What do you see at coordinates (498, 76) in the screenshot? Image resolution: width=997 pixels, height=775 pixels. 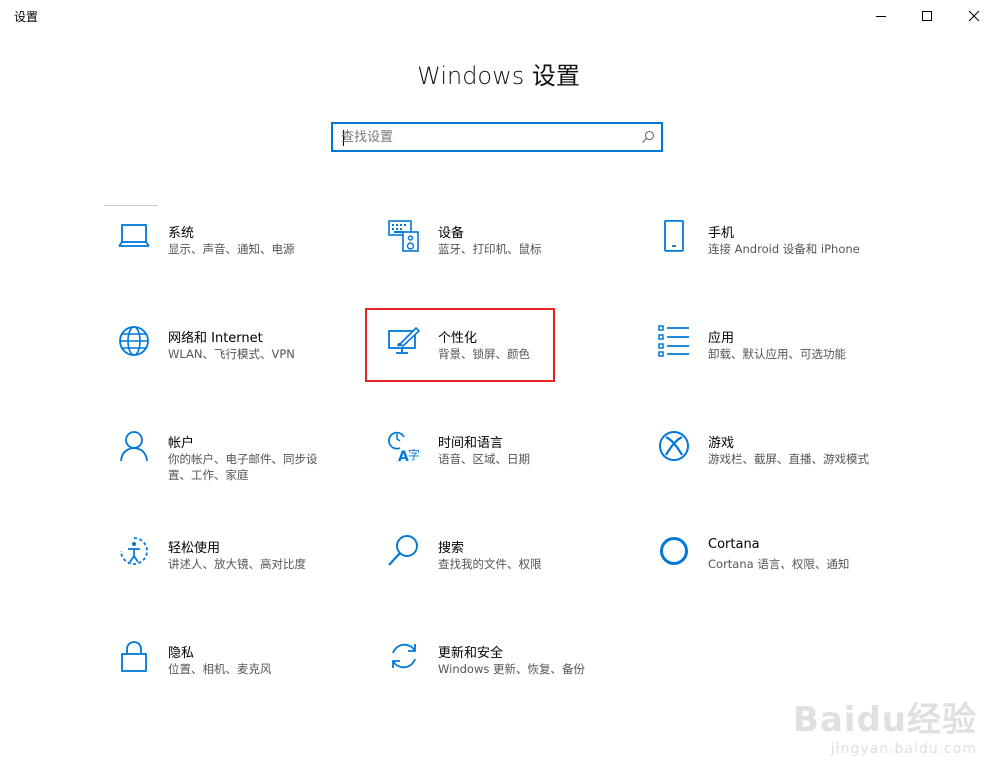 I see `page-title: Windows 设置` at bounding box center [498, 76].